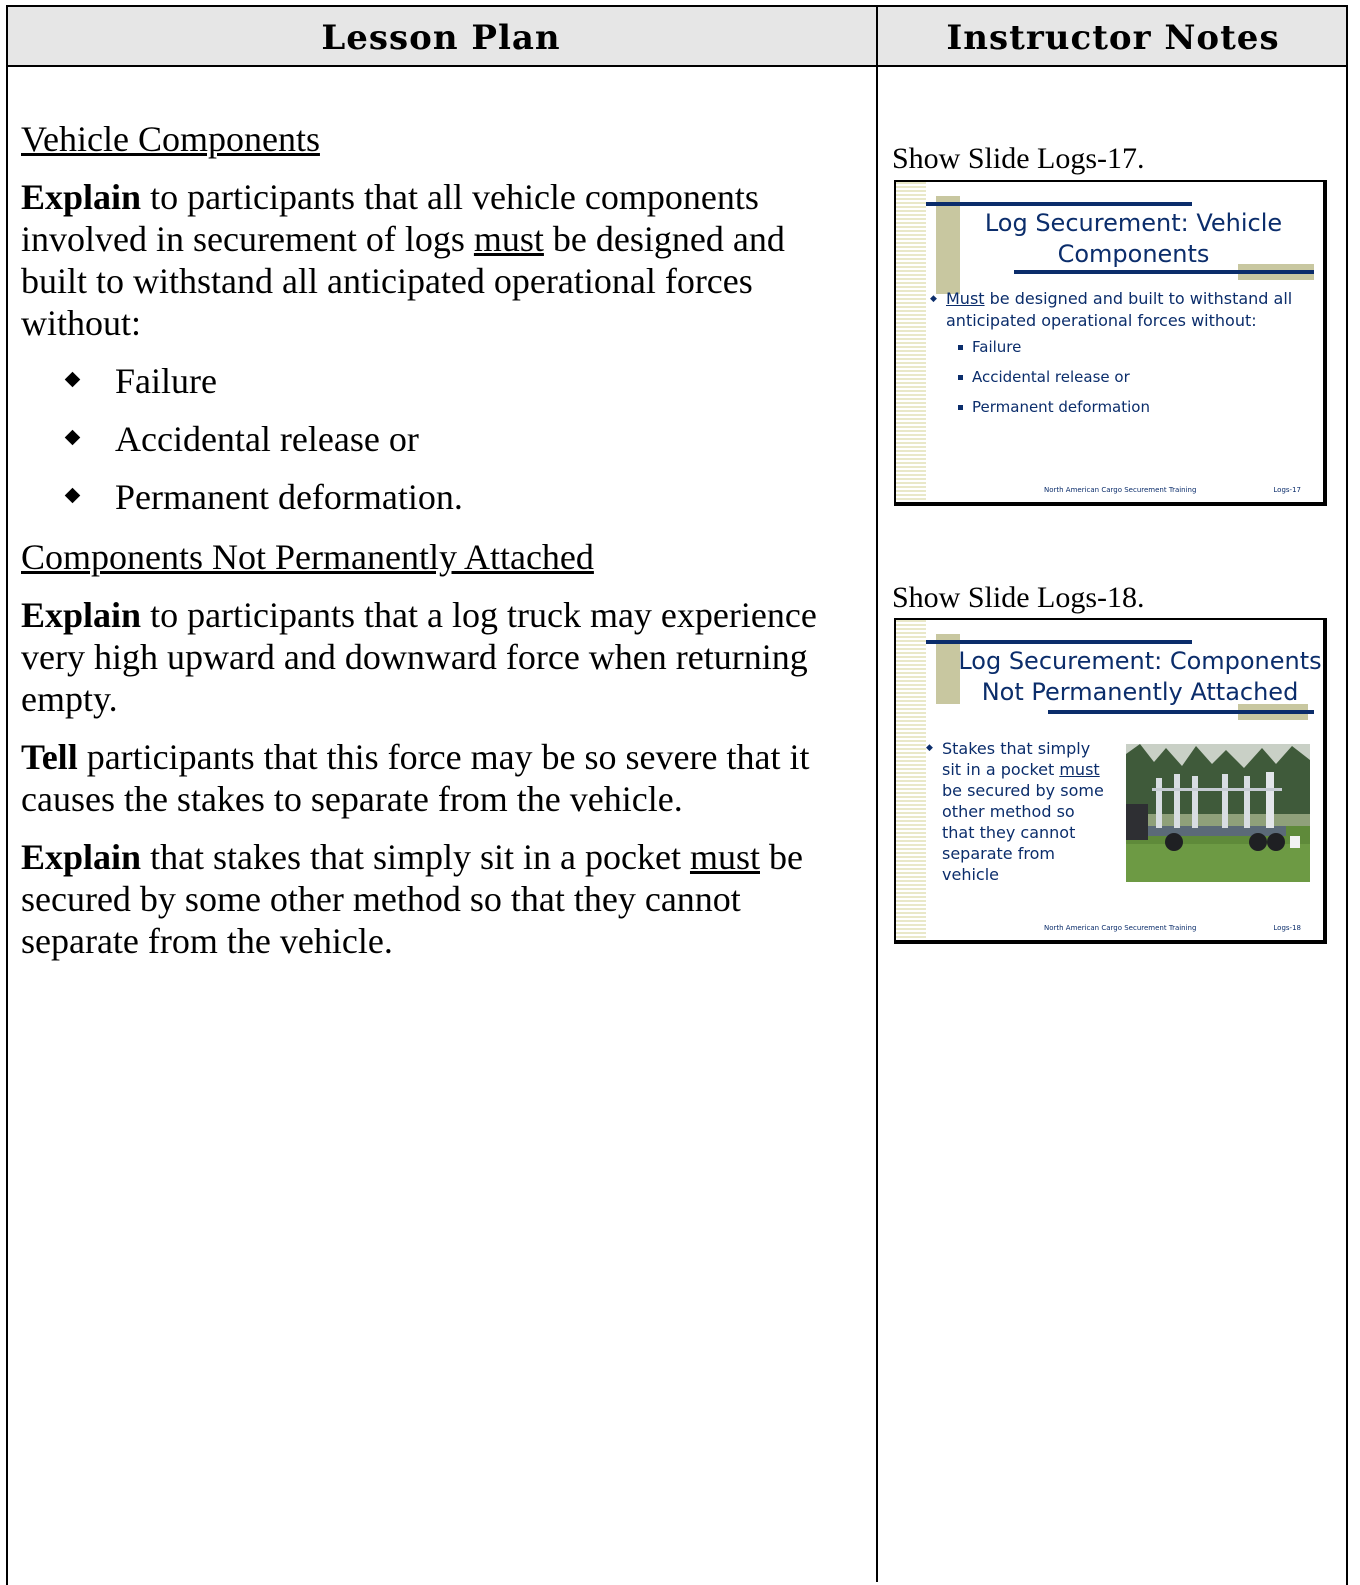  What do you see at coordinates (289, 497) in the screenshot?
I see `list-item-text: Permanent deformation.` at bounding box center [289, 497].